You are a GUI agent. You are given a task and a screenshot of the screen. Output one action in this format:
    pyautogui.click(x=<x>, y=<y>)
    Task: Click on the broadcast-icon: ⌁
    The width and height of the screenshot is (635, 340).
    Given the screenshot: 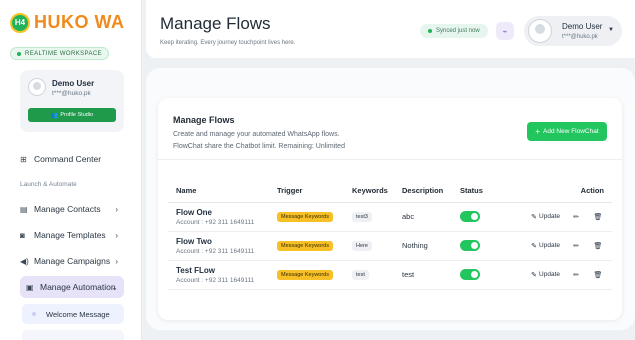 What is the action you would take?
    pyautogui.click(x=505, y=31)
    